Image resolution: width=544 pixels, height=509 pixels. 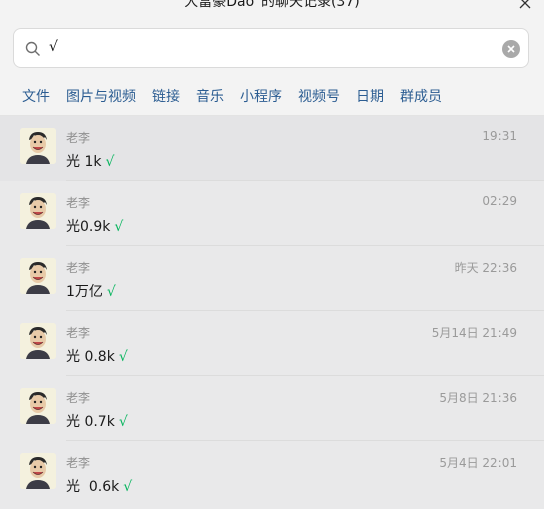 I want to click on message-text: 光 0.6k √, so click(x=99, y=486).